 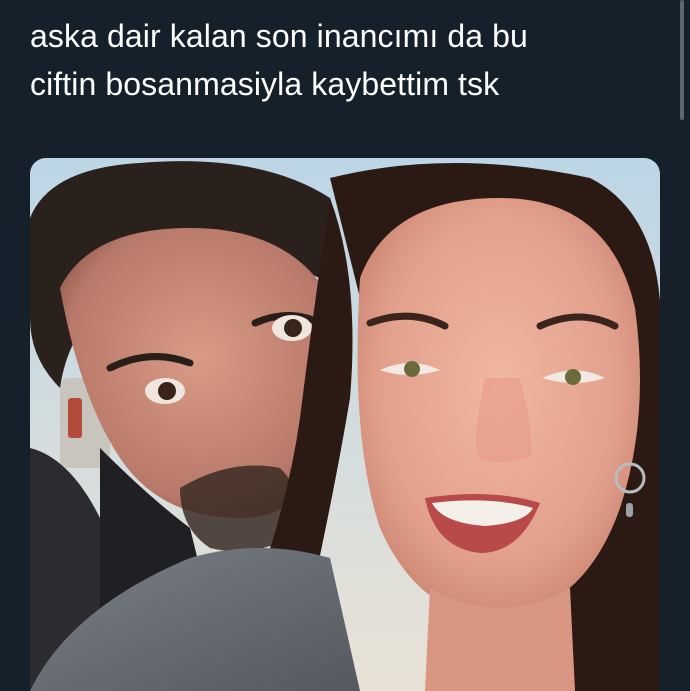 What do you see at coordinates (265, 84) in the screenshot?
I see `tweet-text-line-2: ciftin bosanmasiyla kaybettim tsk` at bounding box center [265, 84].